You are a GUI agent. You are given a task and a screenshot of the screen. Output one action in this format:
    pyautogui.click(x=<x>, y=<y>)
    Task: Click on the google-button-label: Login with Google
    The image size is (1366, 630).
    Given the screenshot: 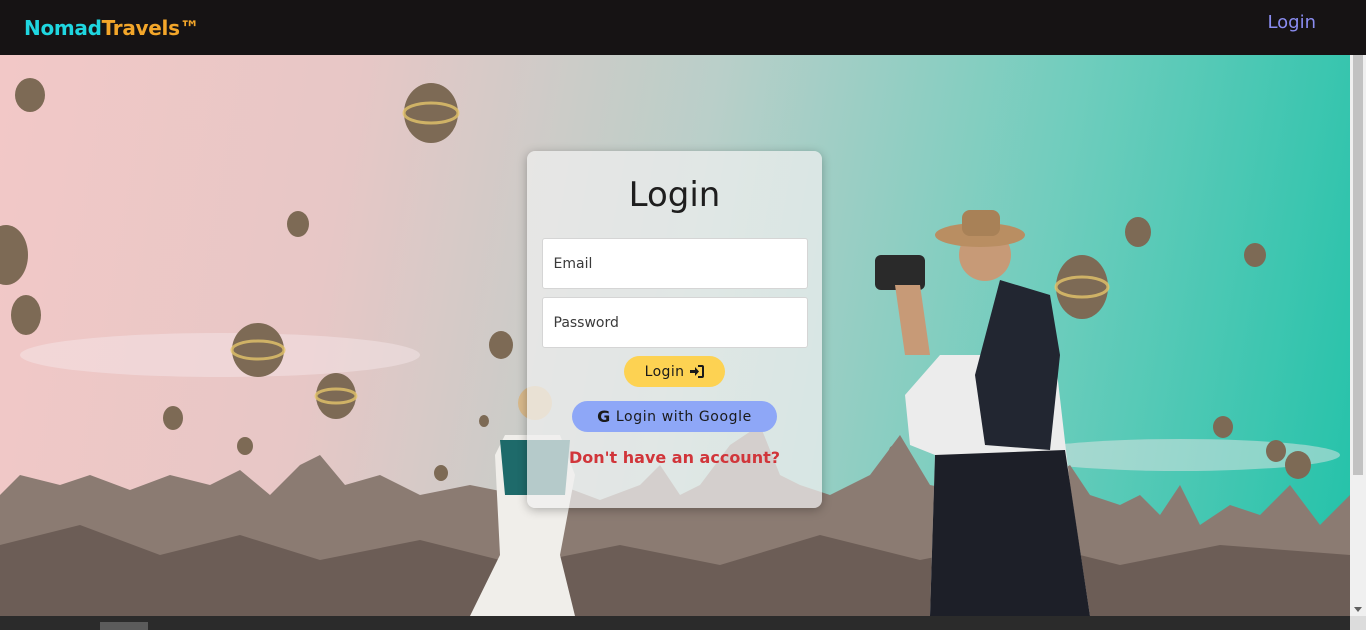 What is the action you would take?
    pyautogui.click(x=683, y=416)
    